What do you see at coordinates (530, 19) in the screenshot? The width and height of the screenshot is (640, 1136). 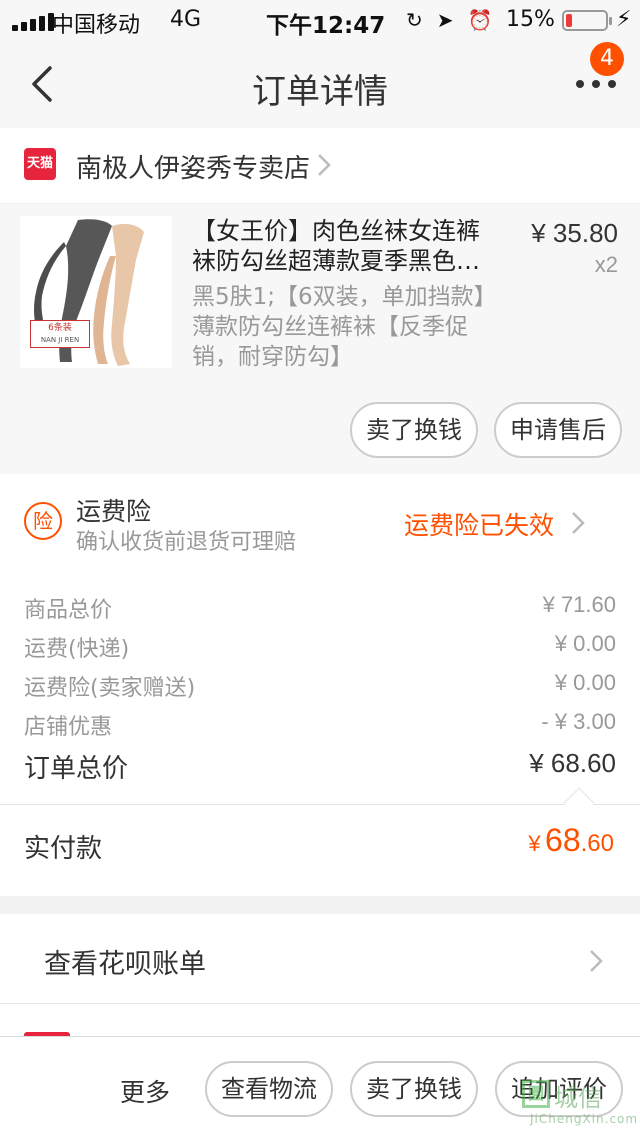 I see `battery-percent: 15%` at bounding box center [530, 19].